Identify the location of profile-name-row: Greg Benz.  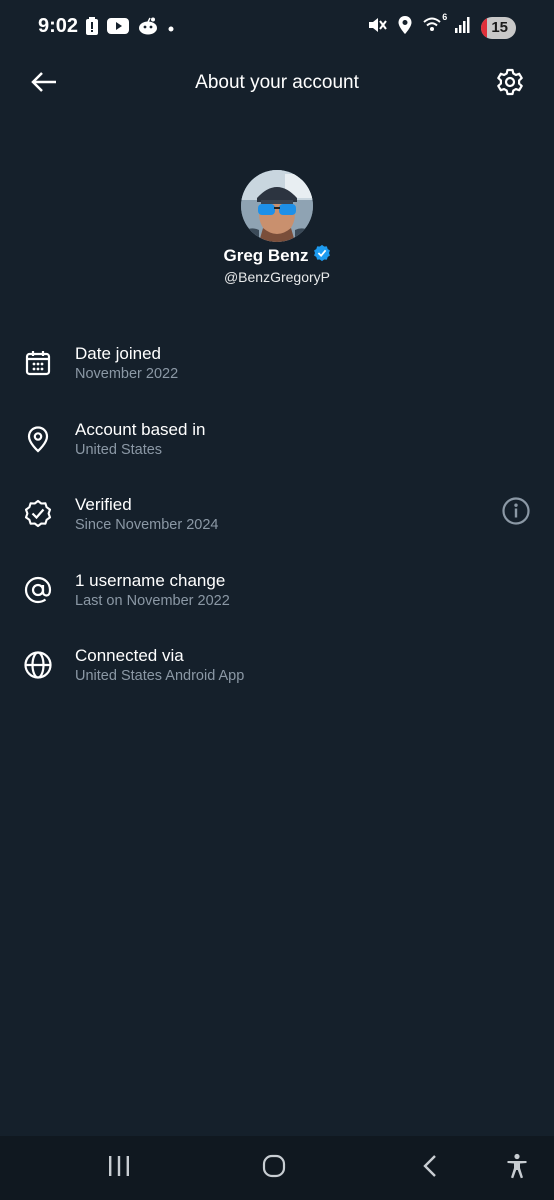
(277, 255).